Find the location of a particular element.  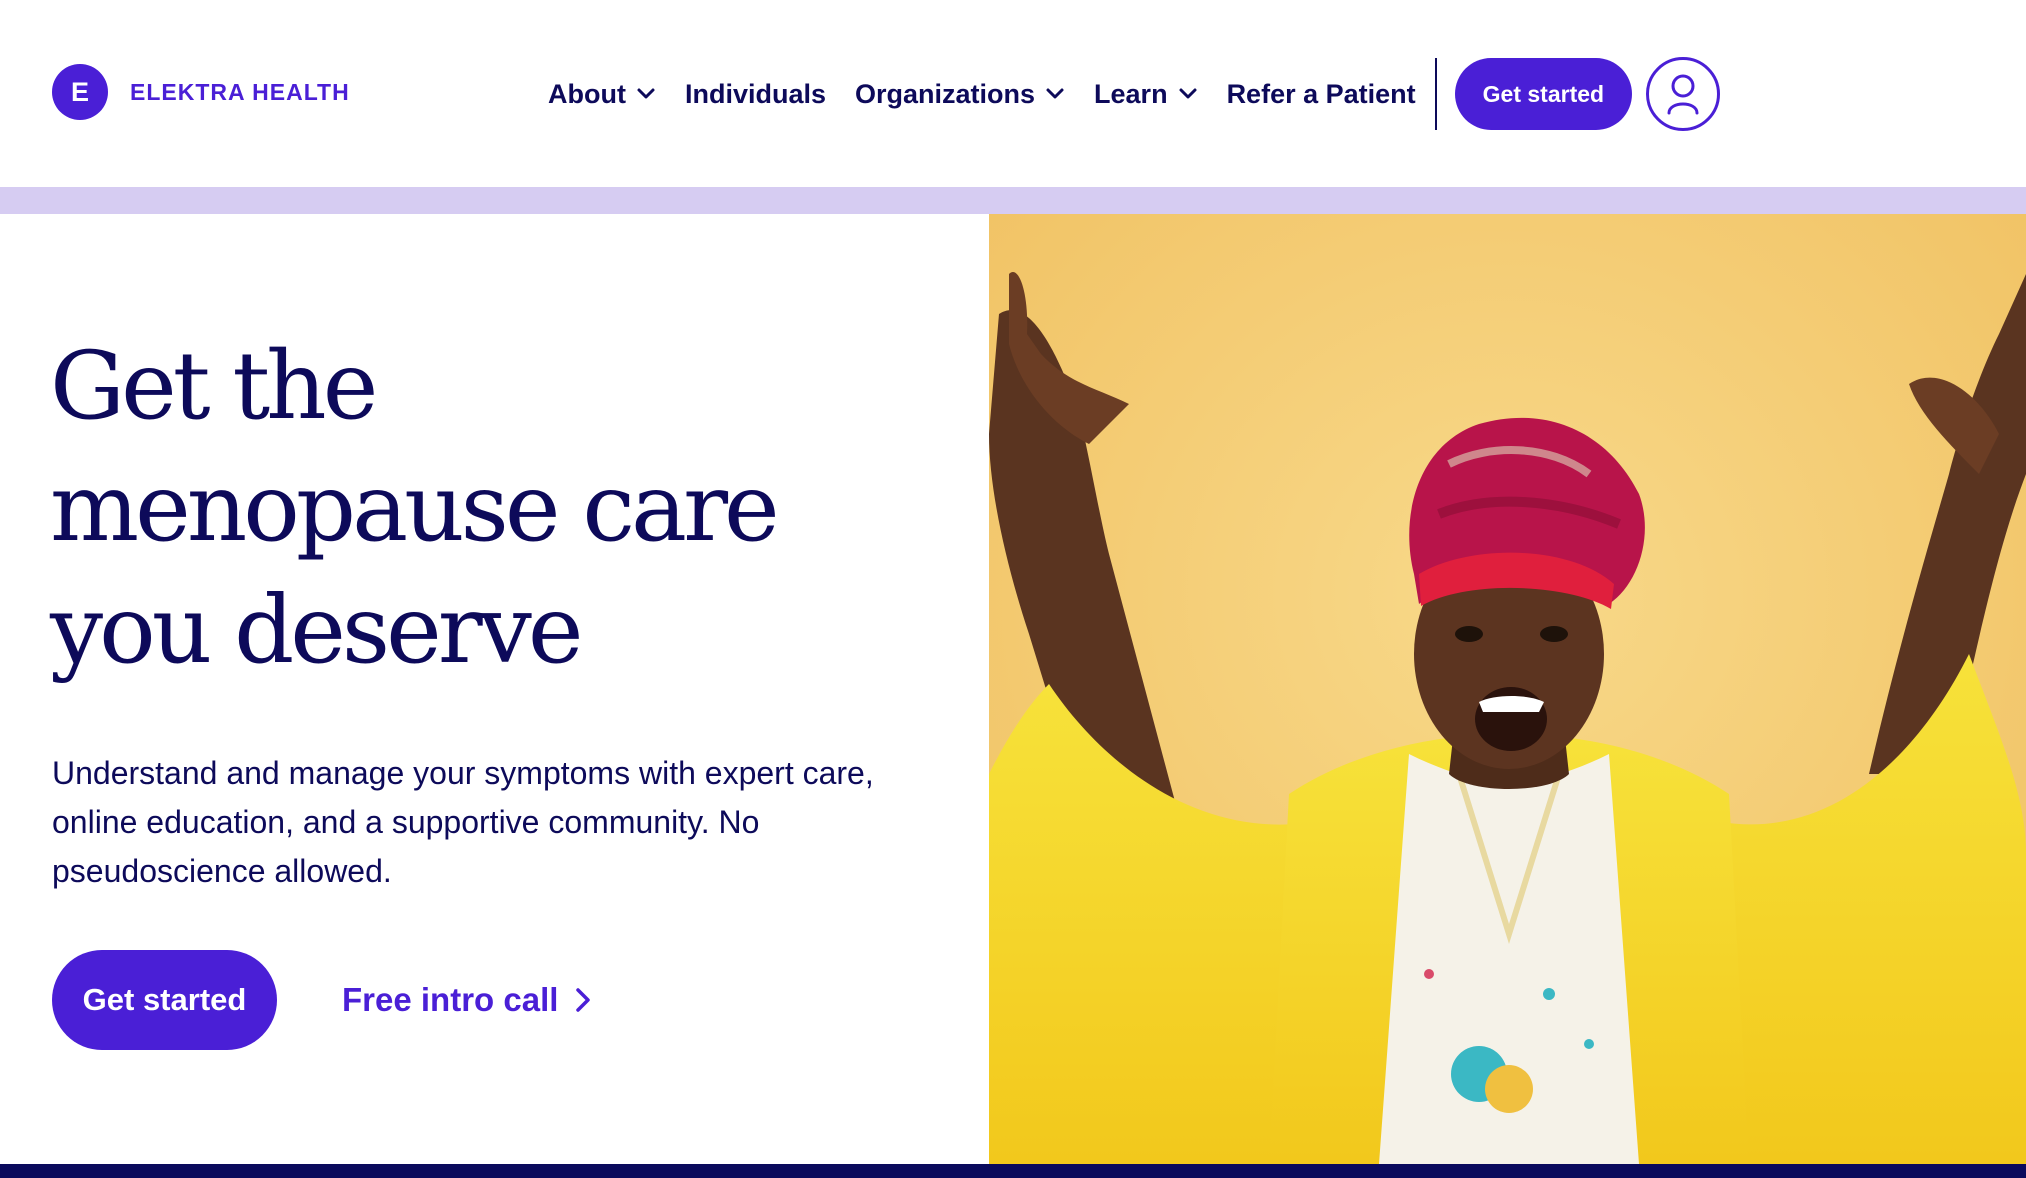

user-icon is located at coordinates (1683, 94).